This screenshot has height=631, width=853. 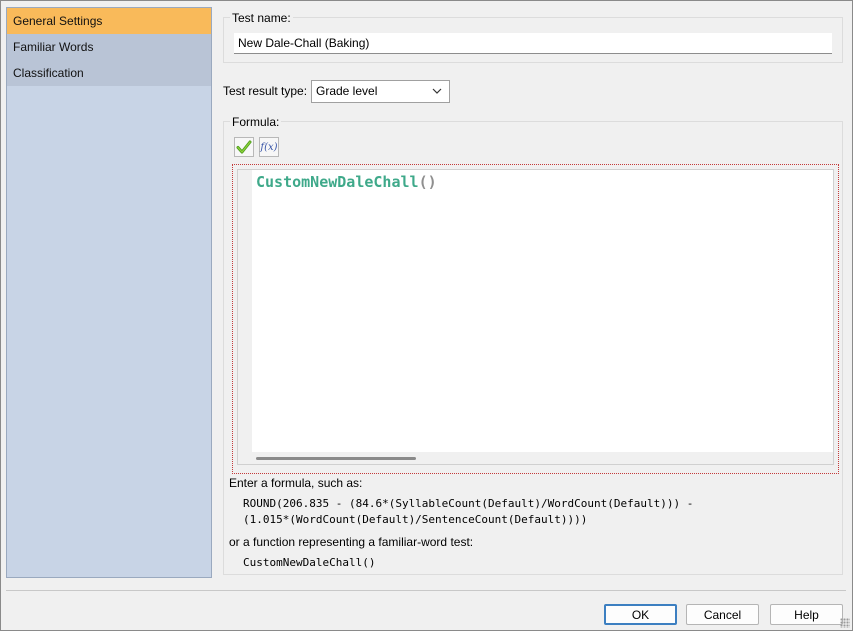 I want to click on footer-separator, so click(x=426, y=590).